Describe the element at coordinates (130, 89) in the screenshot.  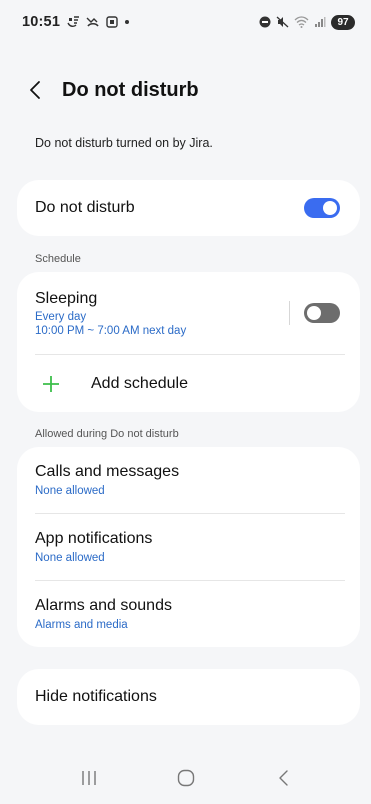
I see `page-title: Do not disturb` at that location.